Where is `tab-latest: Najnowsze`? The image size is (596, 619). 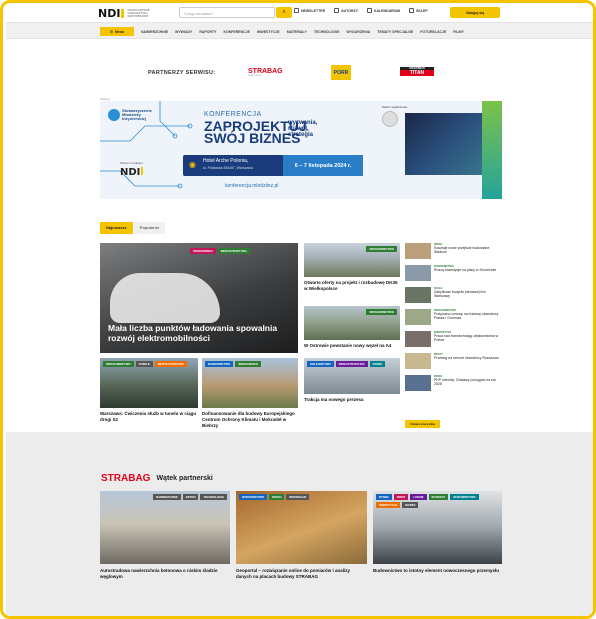 tab-latest: Najnowsze is located at coordinates (116, 228).